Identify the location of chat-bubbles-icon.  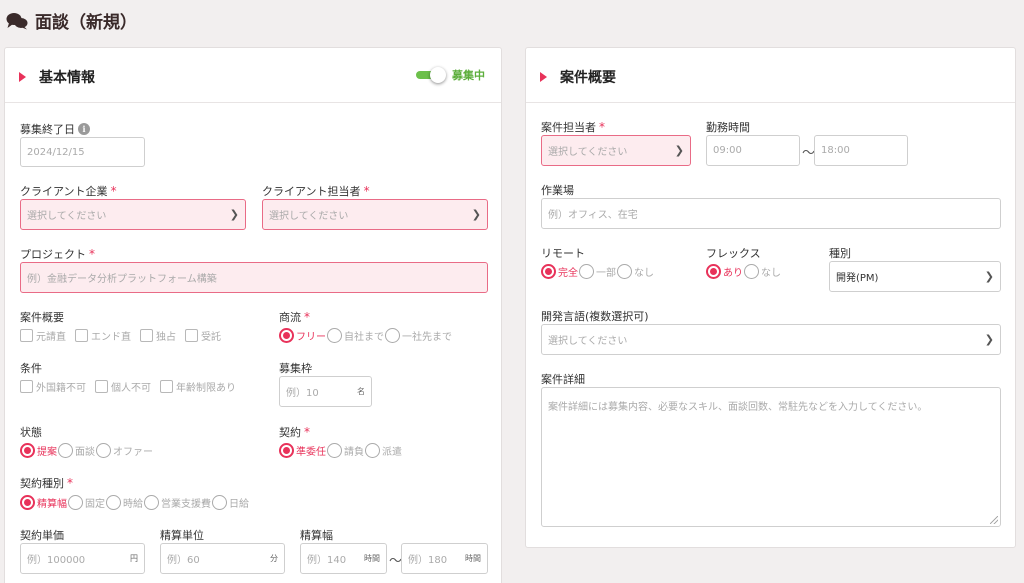
(17, 20).